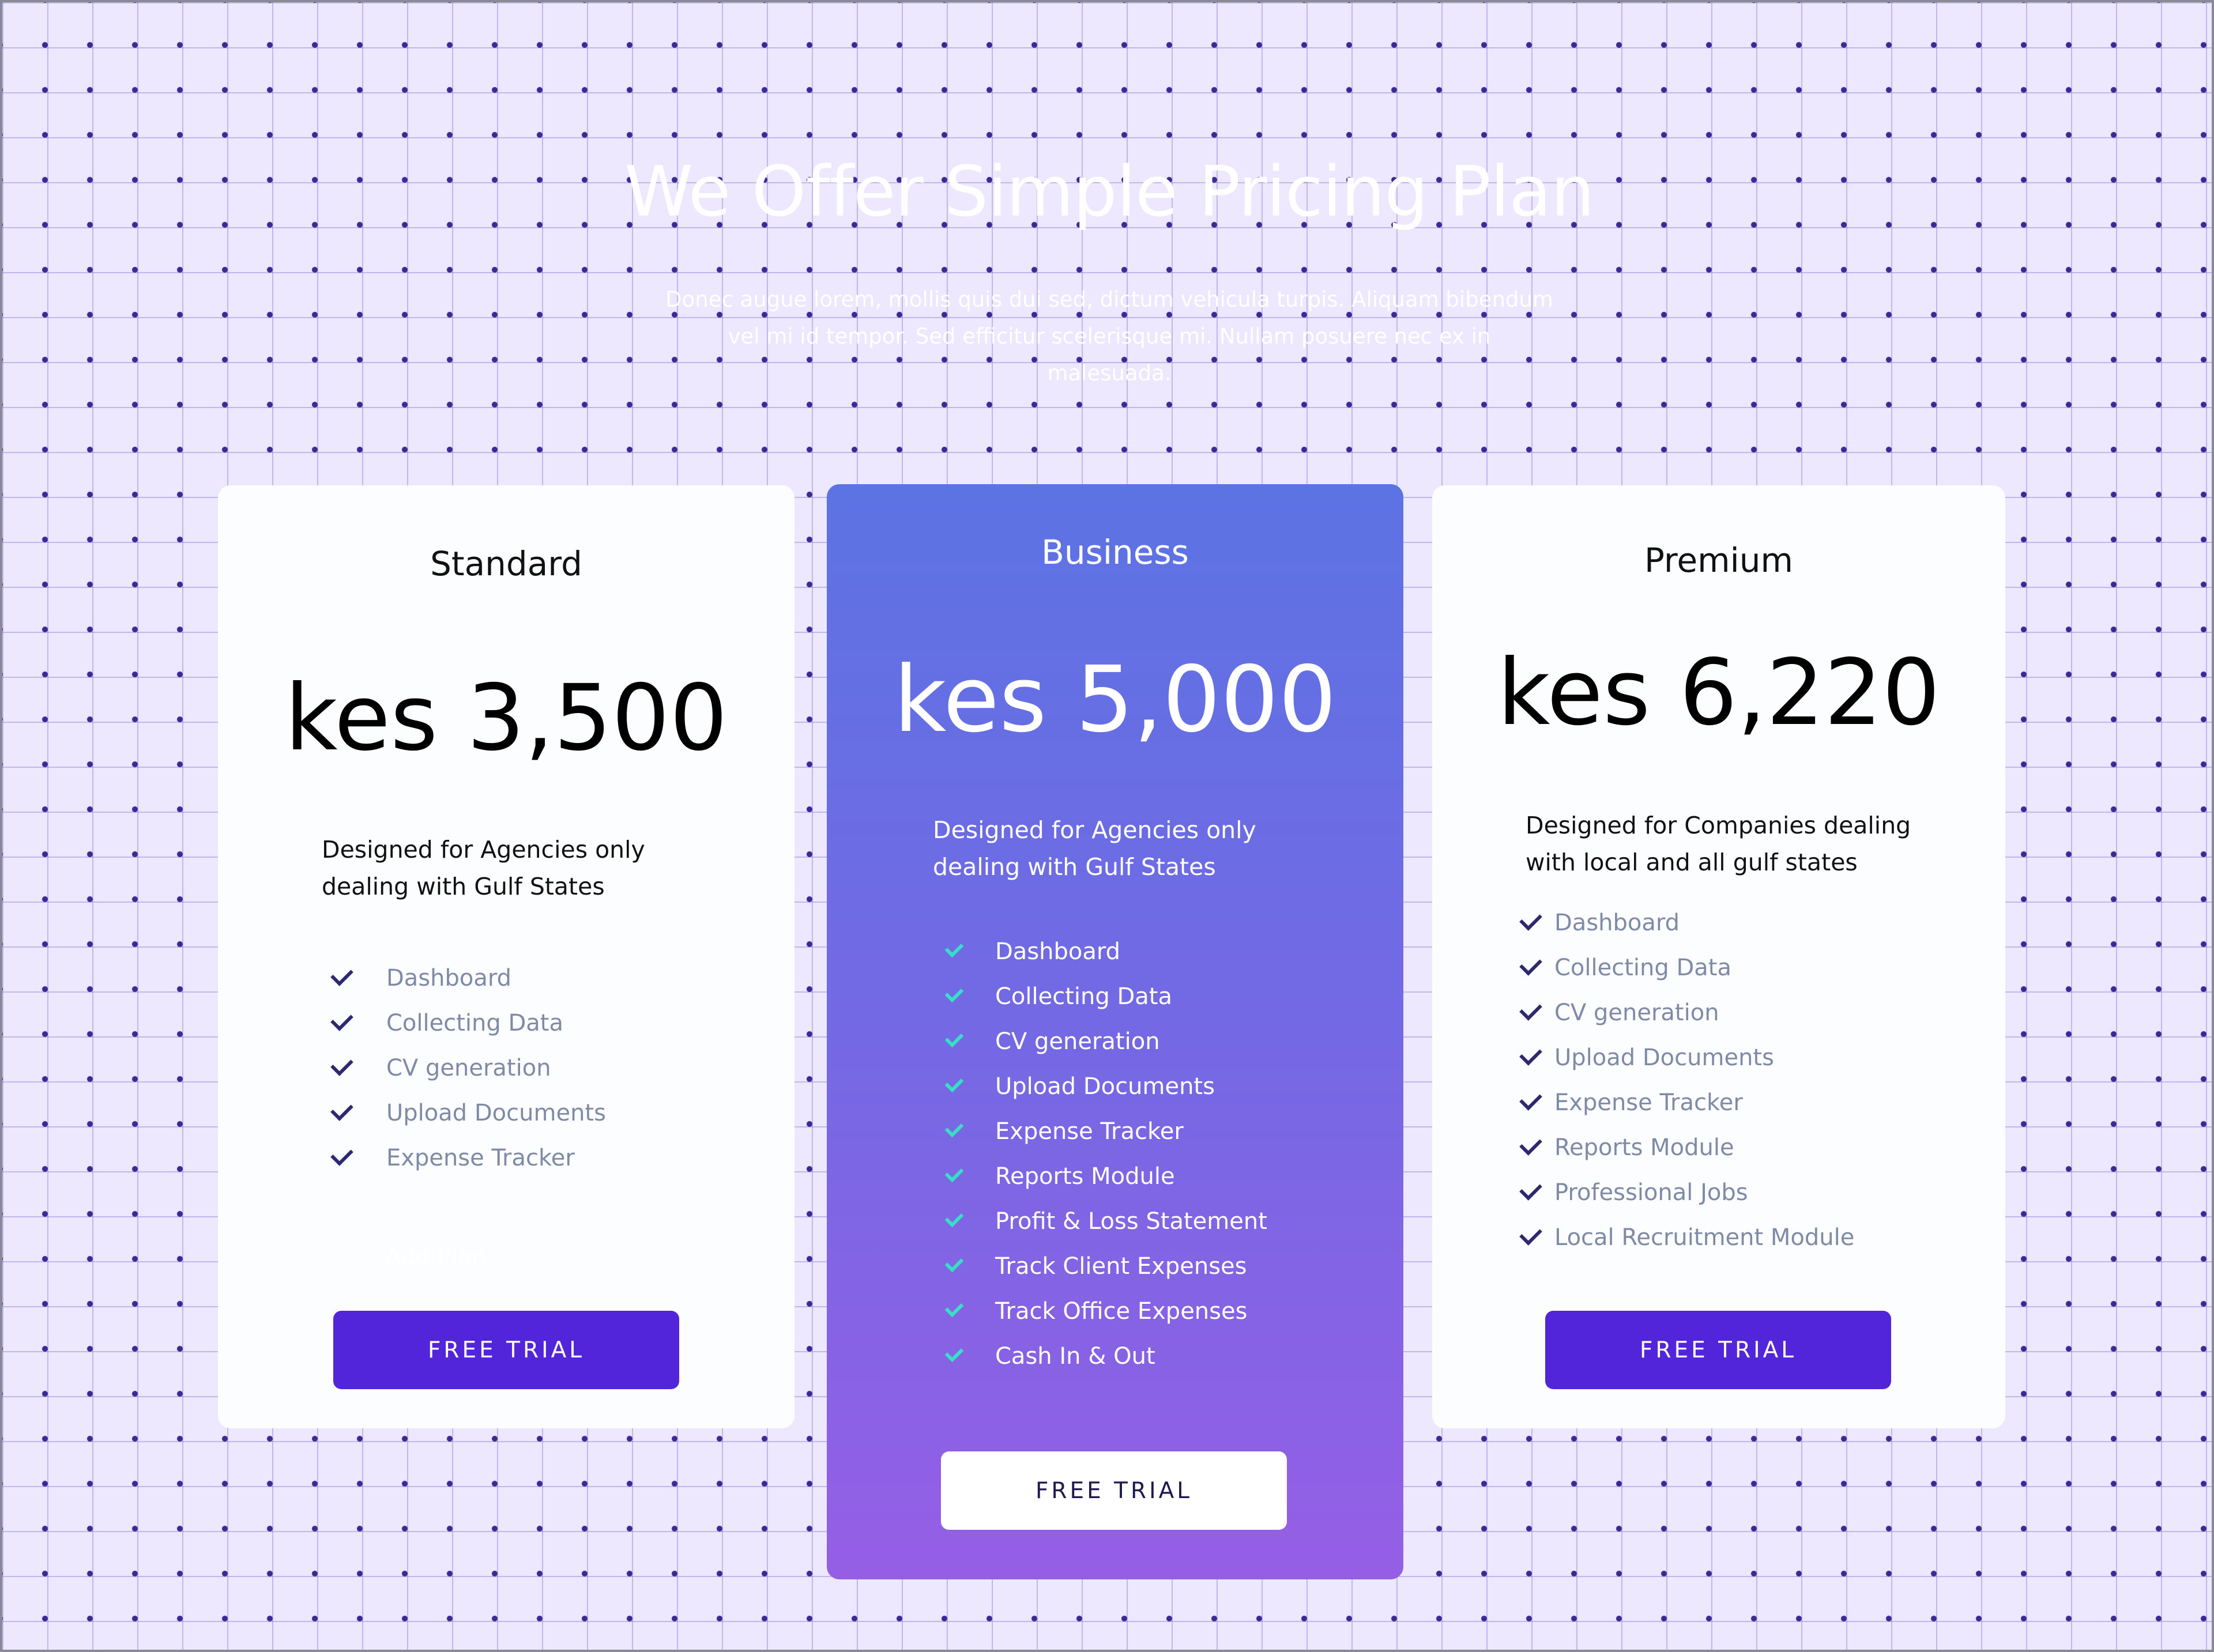  Describe the element at coordinates (1115, 552) in the screenshot. I see `plan-name: Business` at that location.